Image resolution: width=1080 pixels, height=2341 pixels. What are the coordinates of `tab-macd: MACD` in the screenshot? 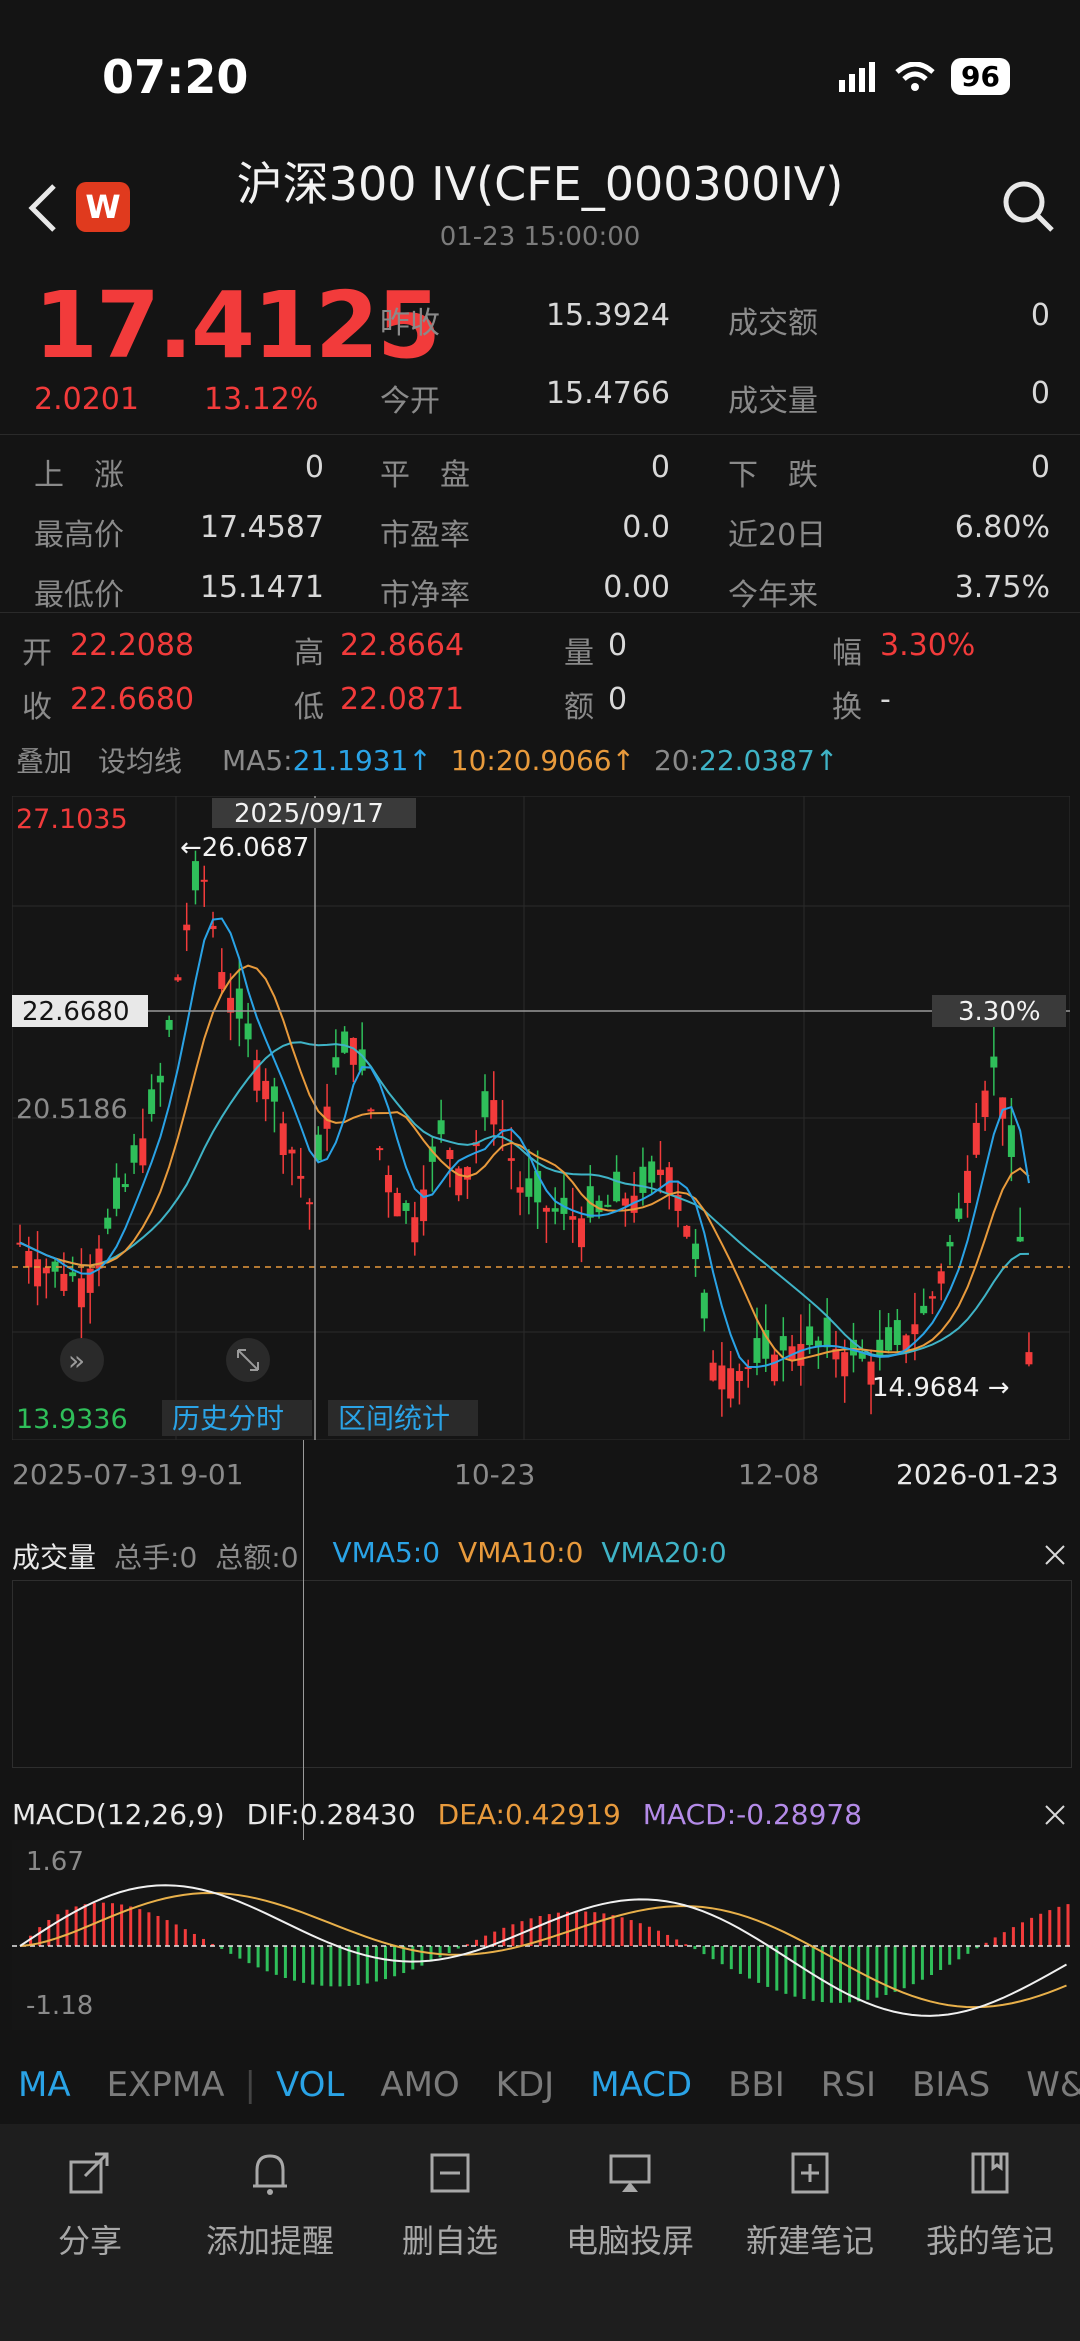 It's located at (641, 2085).